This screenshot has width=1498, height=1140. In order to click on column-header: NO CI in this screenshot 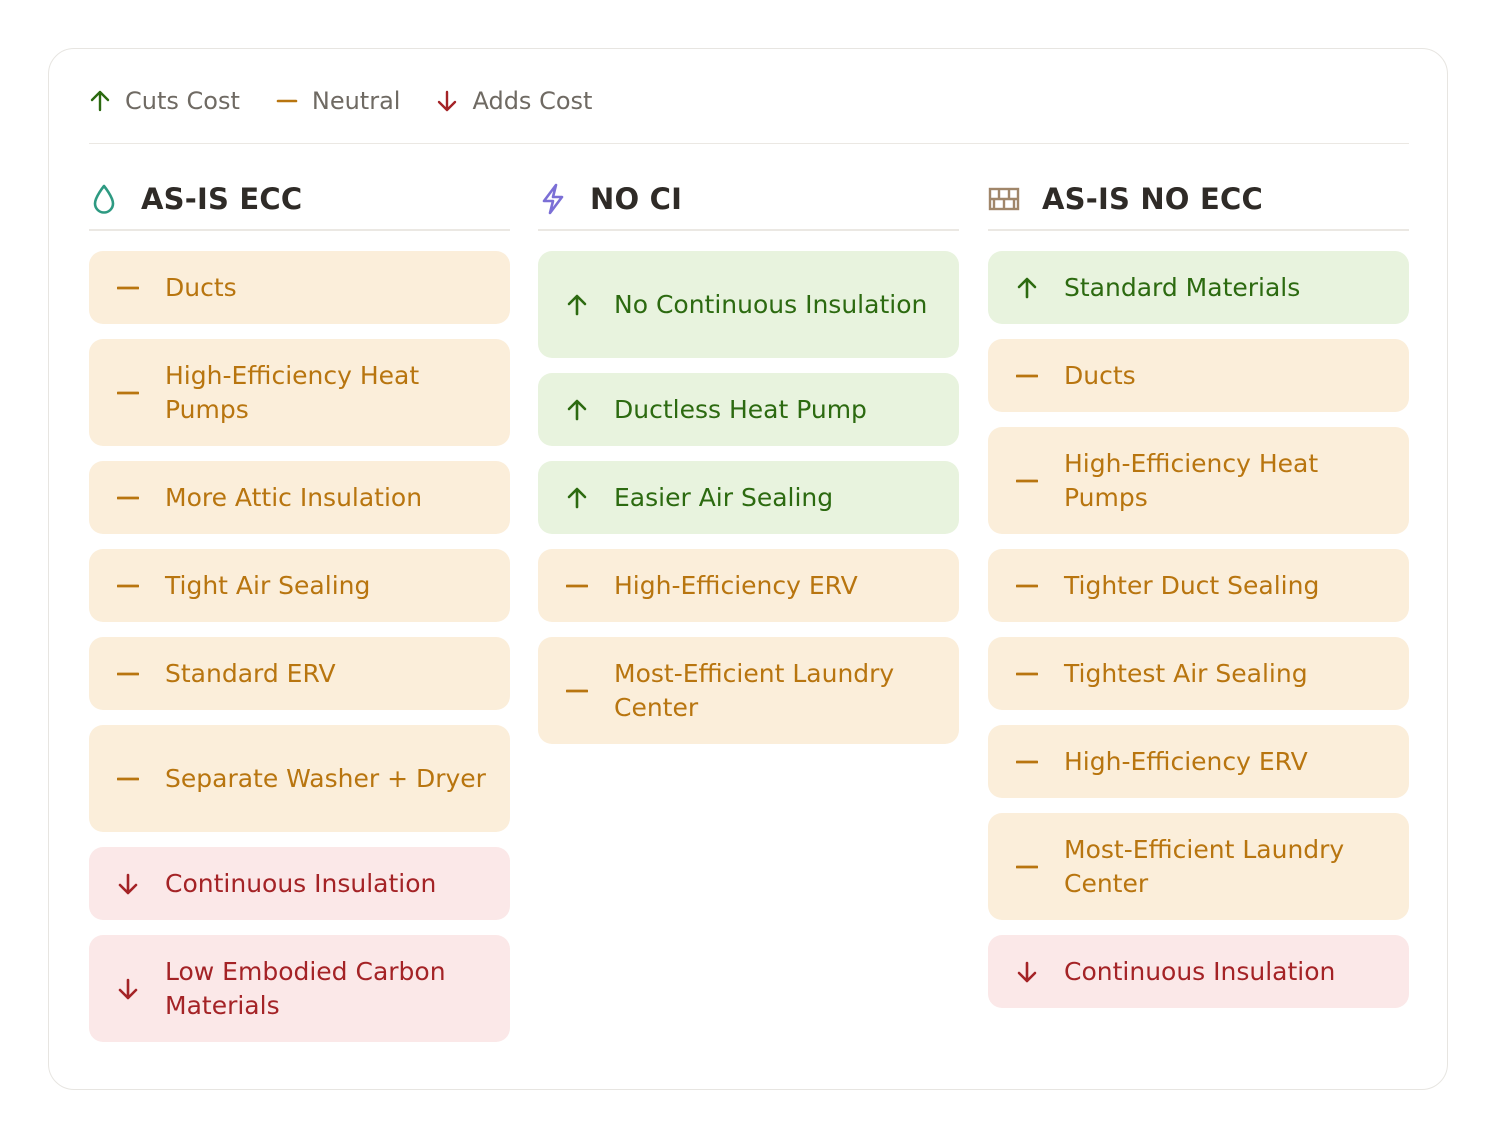, I will do `click(748, 200)`.